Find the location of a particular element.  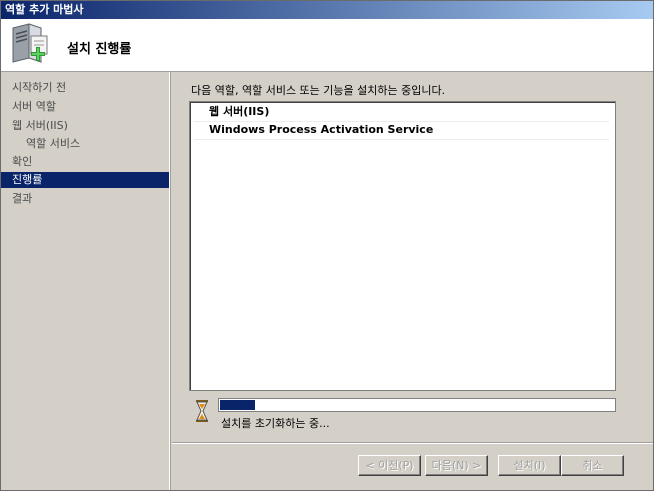

step-confirmation: 확인 is located at coordinates (85, 162).